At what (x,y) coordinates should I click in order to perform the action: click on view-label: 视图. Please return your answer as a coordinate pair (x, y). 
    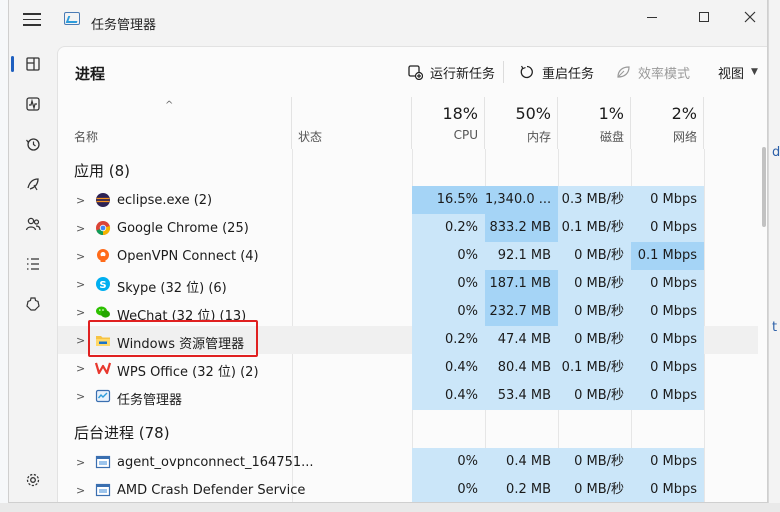
    Looking at the image, I should click on (731, 74).